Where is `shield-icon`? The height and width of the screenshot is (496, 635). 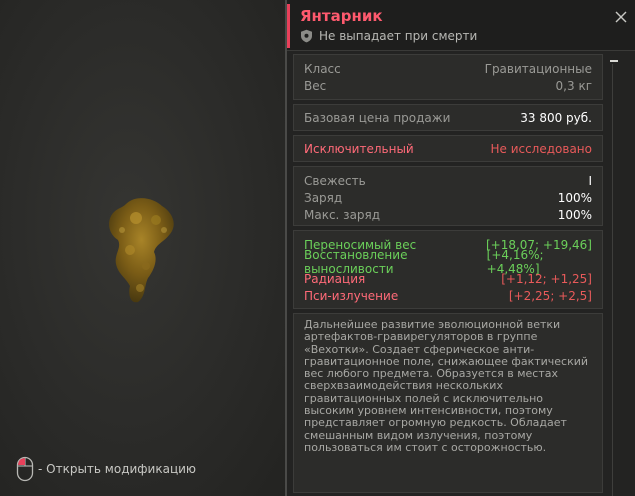 shield-icon is located at coordinates (306, 36).